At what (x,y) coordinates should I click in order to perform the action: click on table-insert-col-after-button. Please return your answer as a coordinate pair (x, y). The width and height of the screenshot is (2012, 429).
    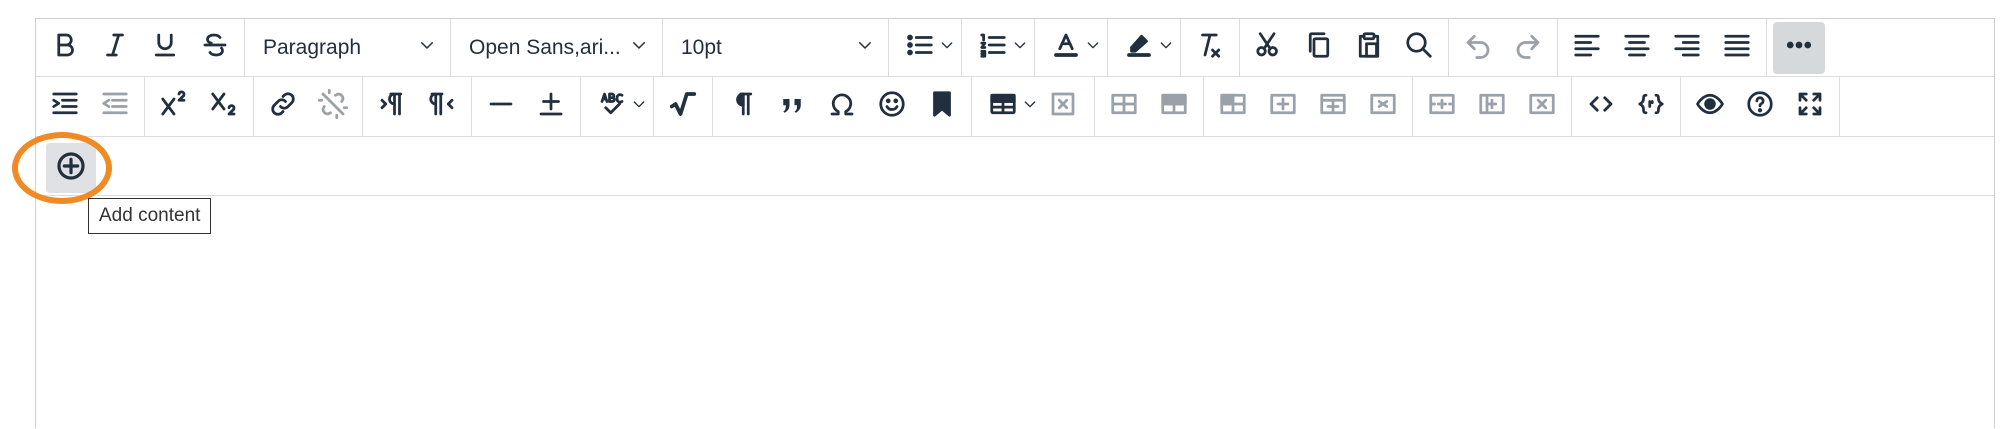
    Looking at the image, I should click on (1492, 107).